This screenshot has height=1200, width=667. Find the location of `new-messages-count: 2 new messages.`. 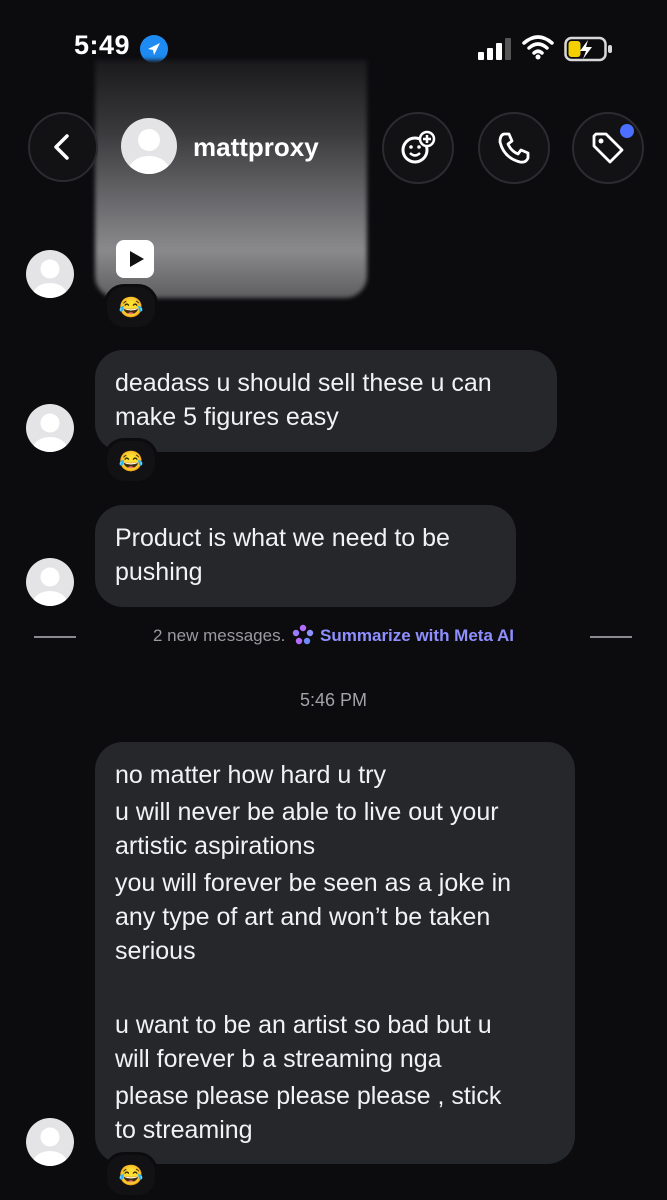

new-messages-count: 2 new messages. is located at coordinates (219, 635).